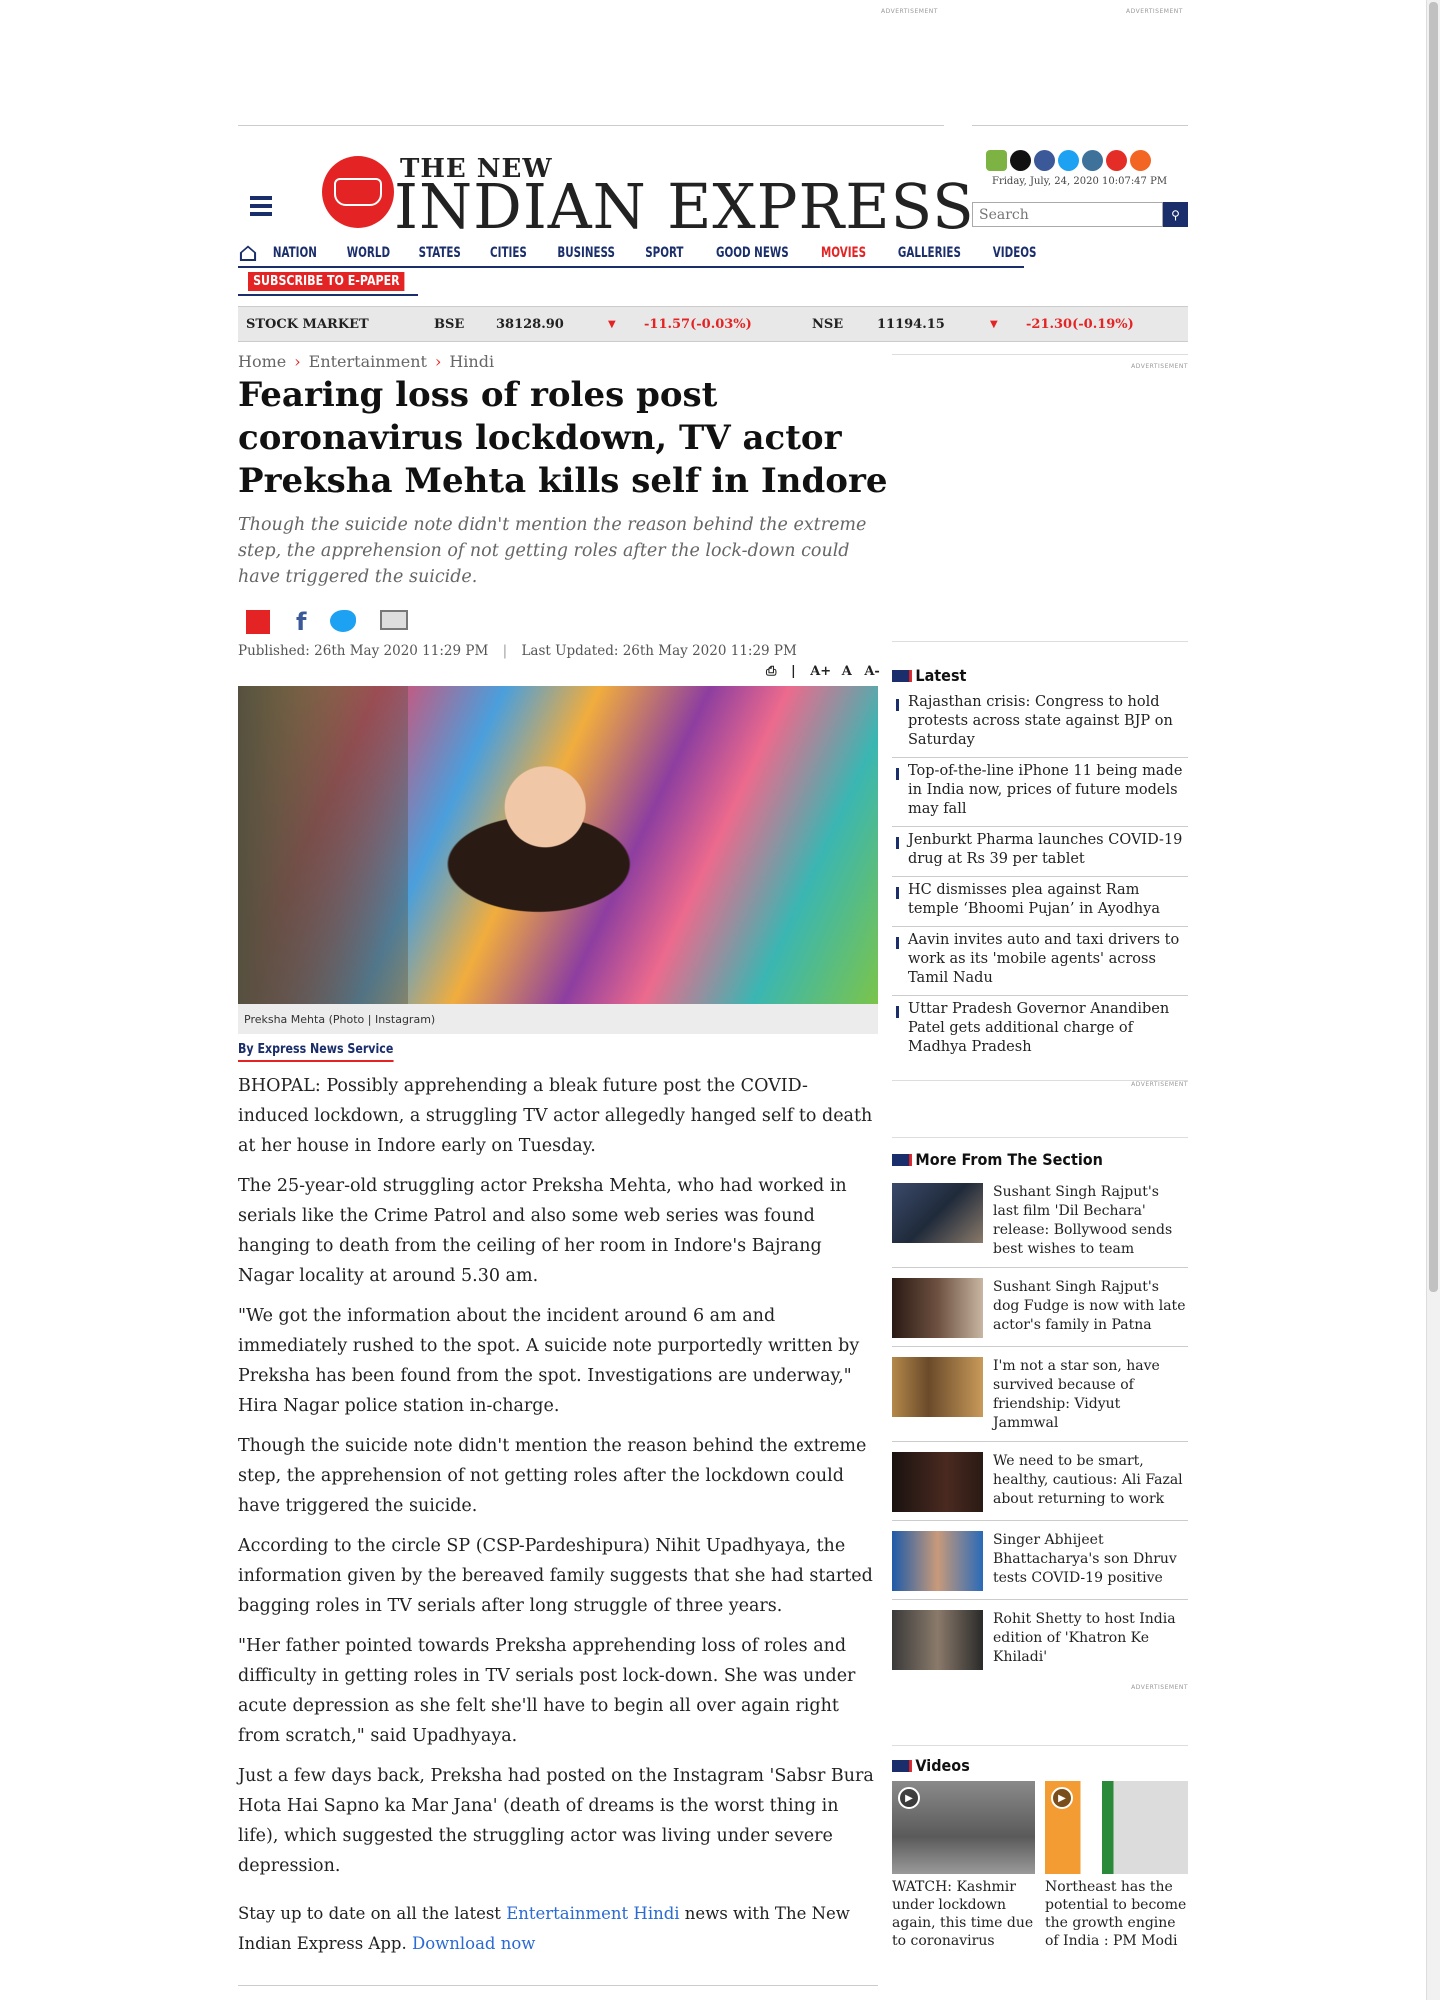 The image size is (1440, 2000). What do you see at coordinates (1015, 253) in the screenshot?
I see `nav-item-videos: VIDEOS` at bounding box center [1015, 253].